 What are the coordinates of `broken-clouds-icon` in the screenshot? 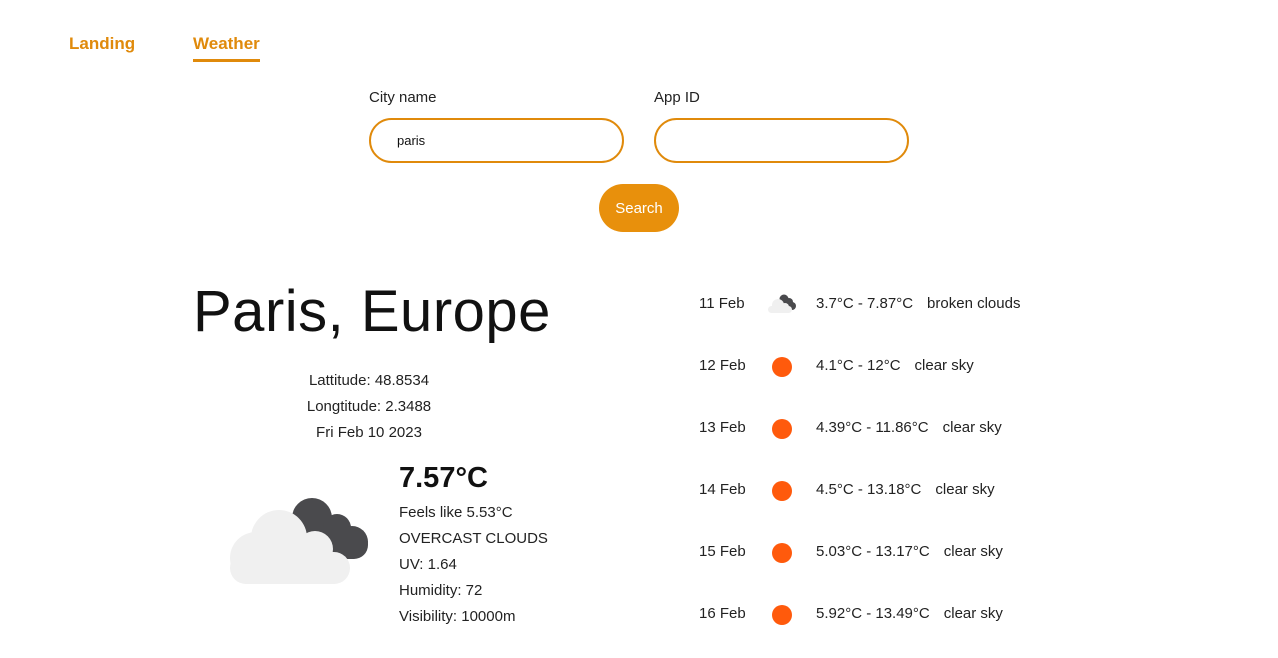 It's located at (782, 305).